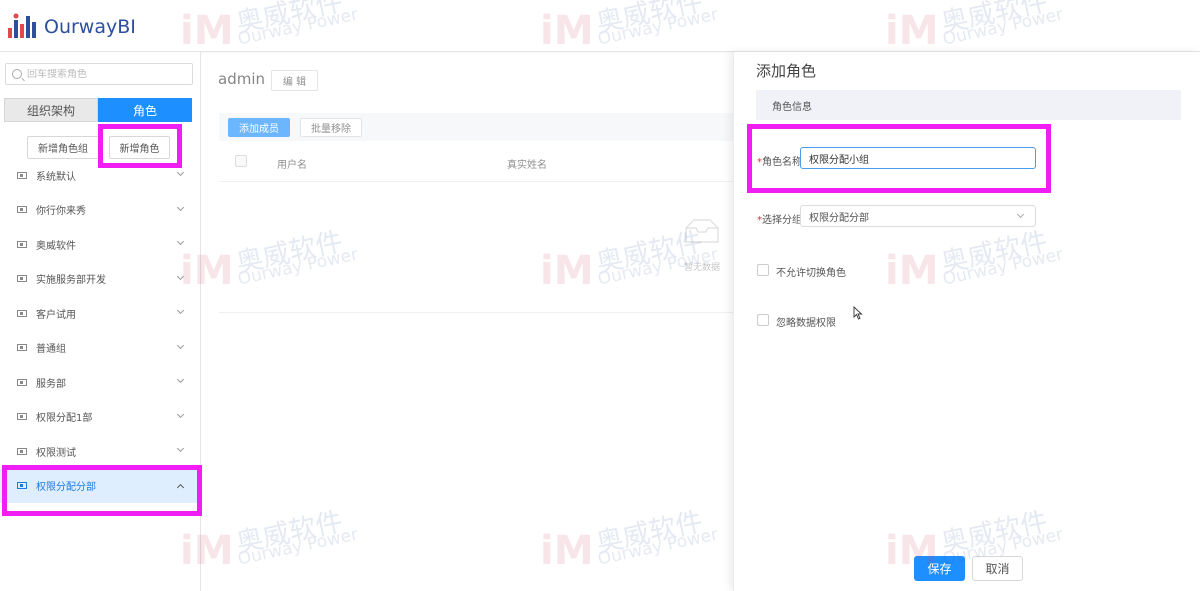  What do you see at coordinates (786, 71) in the screenshot?
I see `drawer-title: 添加角色` at bounding box center [786, 71].